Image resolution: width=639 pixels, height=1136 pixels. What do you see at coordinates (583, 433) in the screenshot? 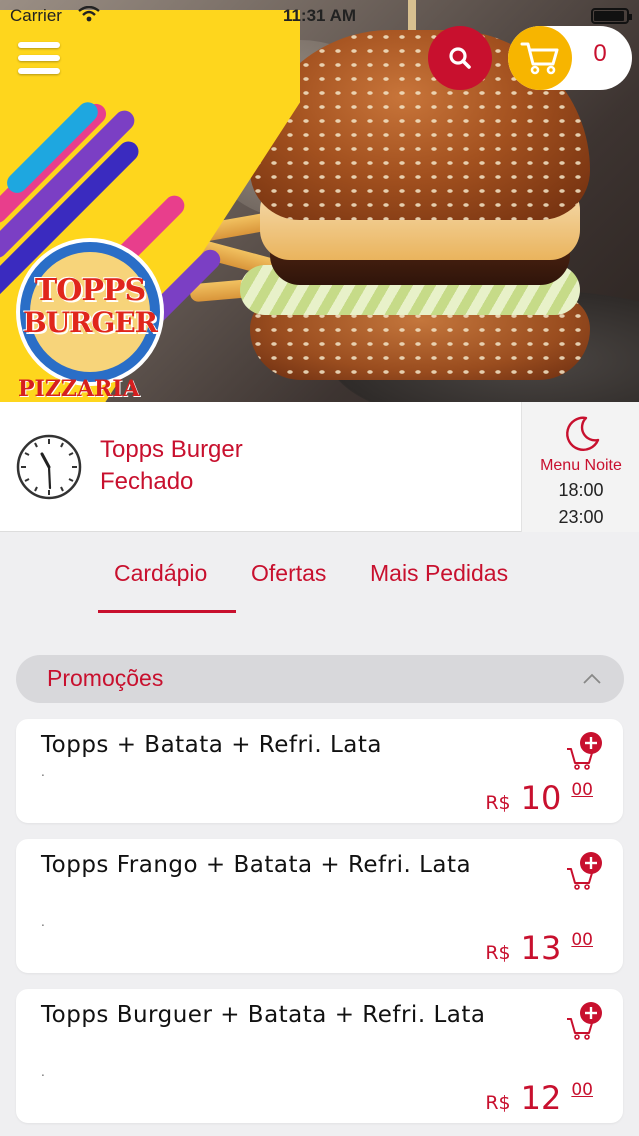
I see `moon-icon` at bounding box center [583, 433].